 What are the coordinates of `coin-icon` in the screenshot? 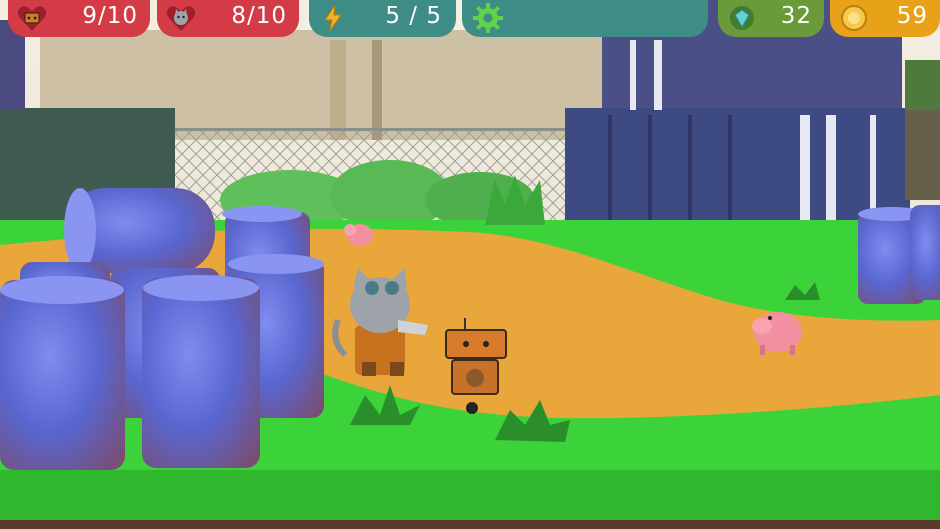 It's located at (854, 18).